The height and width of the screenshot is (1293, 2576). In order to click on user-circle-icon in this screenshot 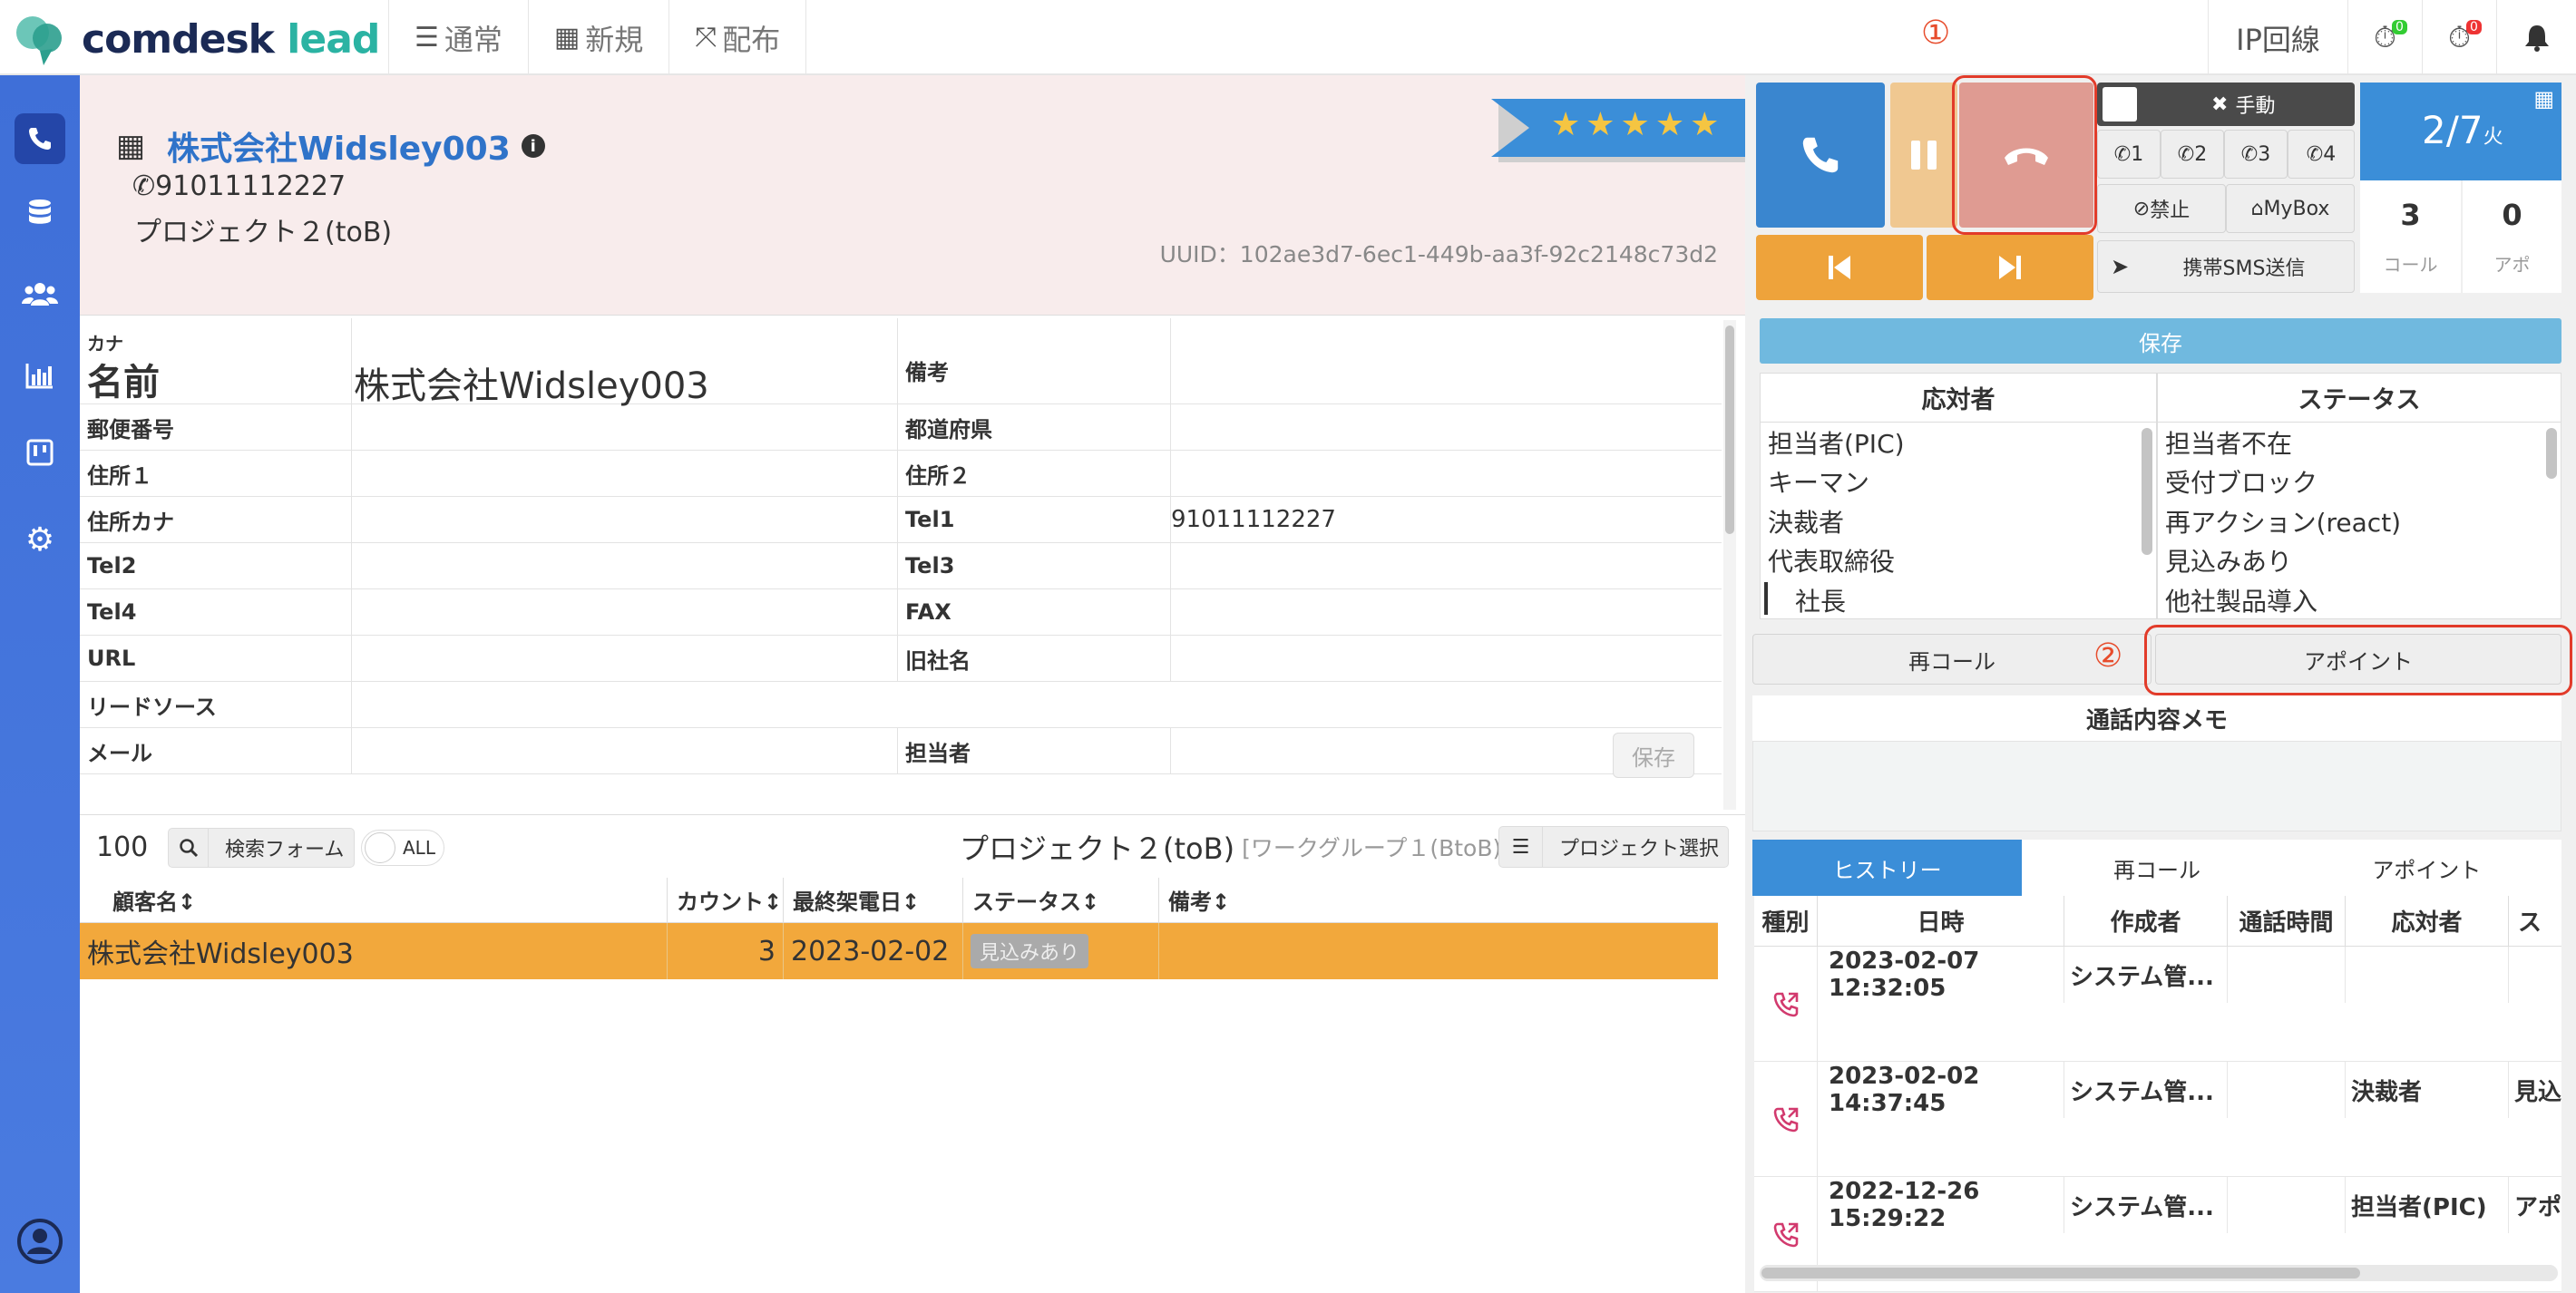, I will do `click(39, 1245)`.